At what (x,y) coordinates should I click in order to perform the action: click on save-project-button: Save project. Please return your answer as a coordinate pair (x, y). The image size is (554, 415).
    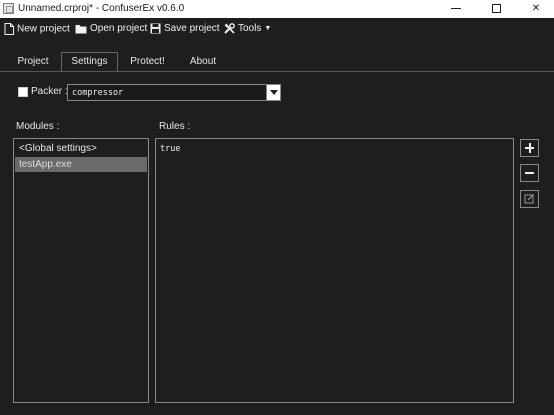
    Looking at the image, I should click on (185, 31).